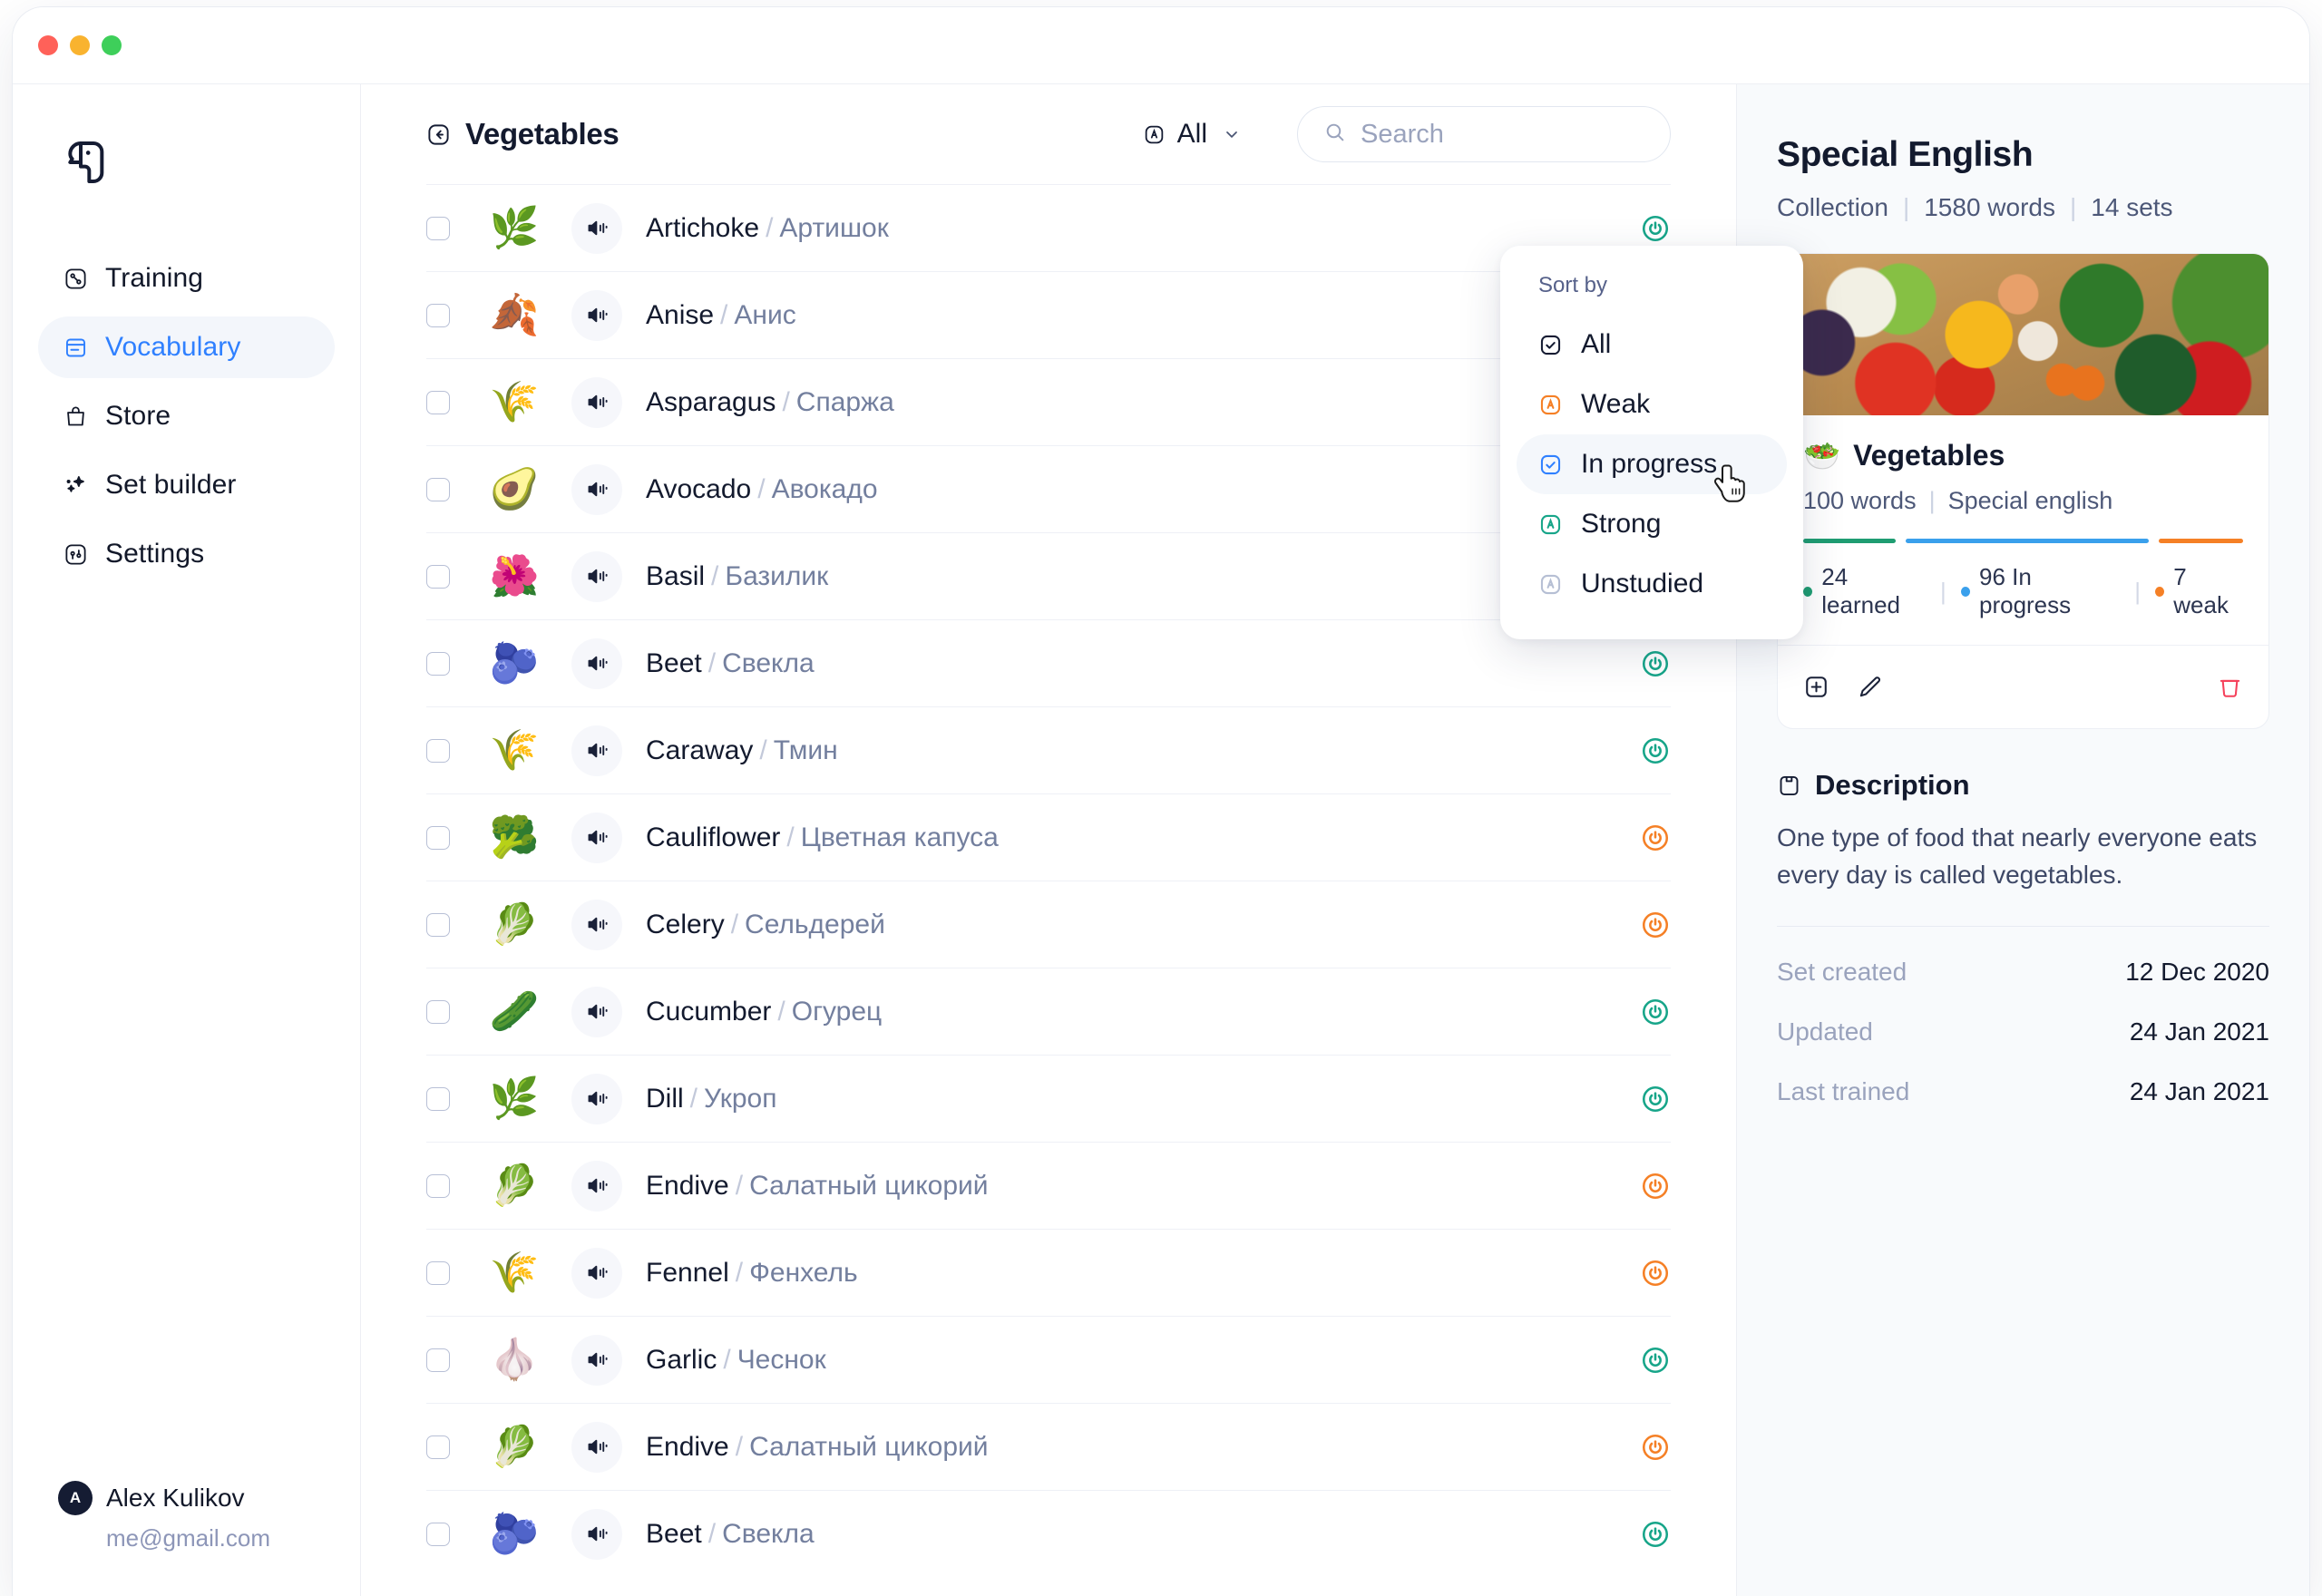 Image resolution: width=2322 pixels, height=1596 pixels. Describe the element at coordinates (1048, 1011) in the screenshot. I see `word-row: 🥒 Cucumber / Огурец` at that location.